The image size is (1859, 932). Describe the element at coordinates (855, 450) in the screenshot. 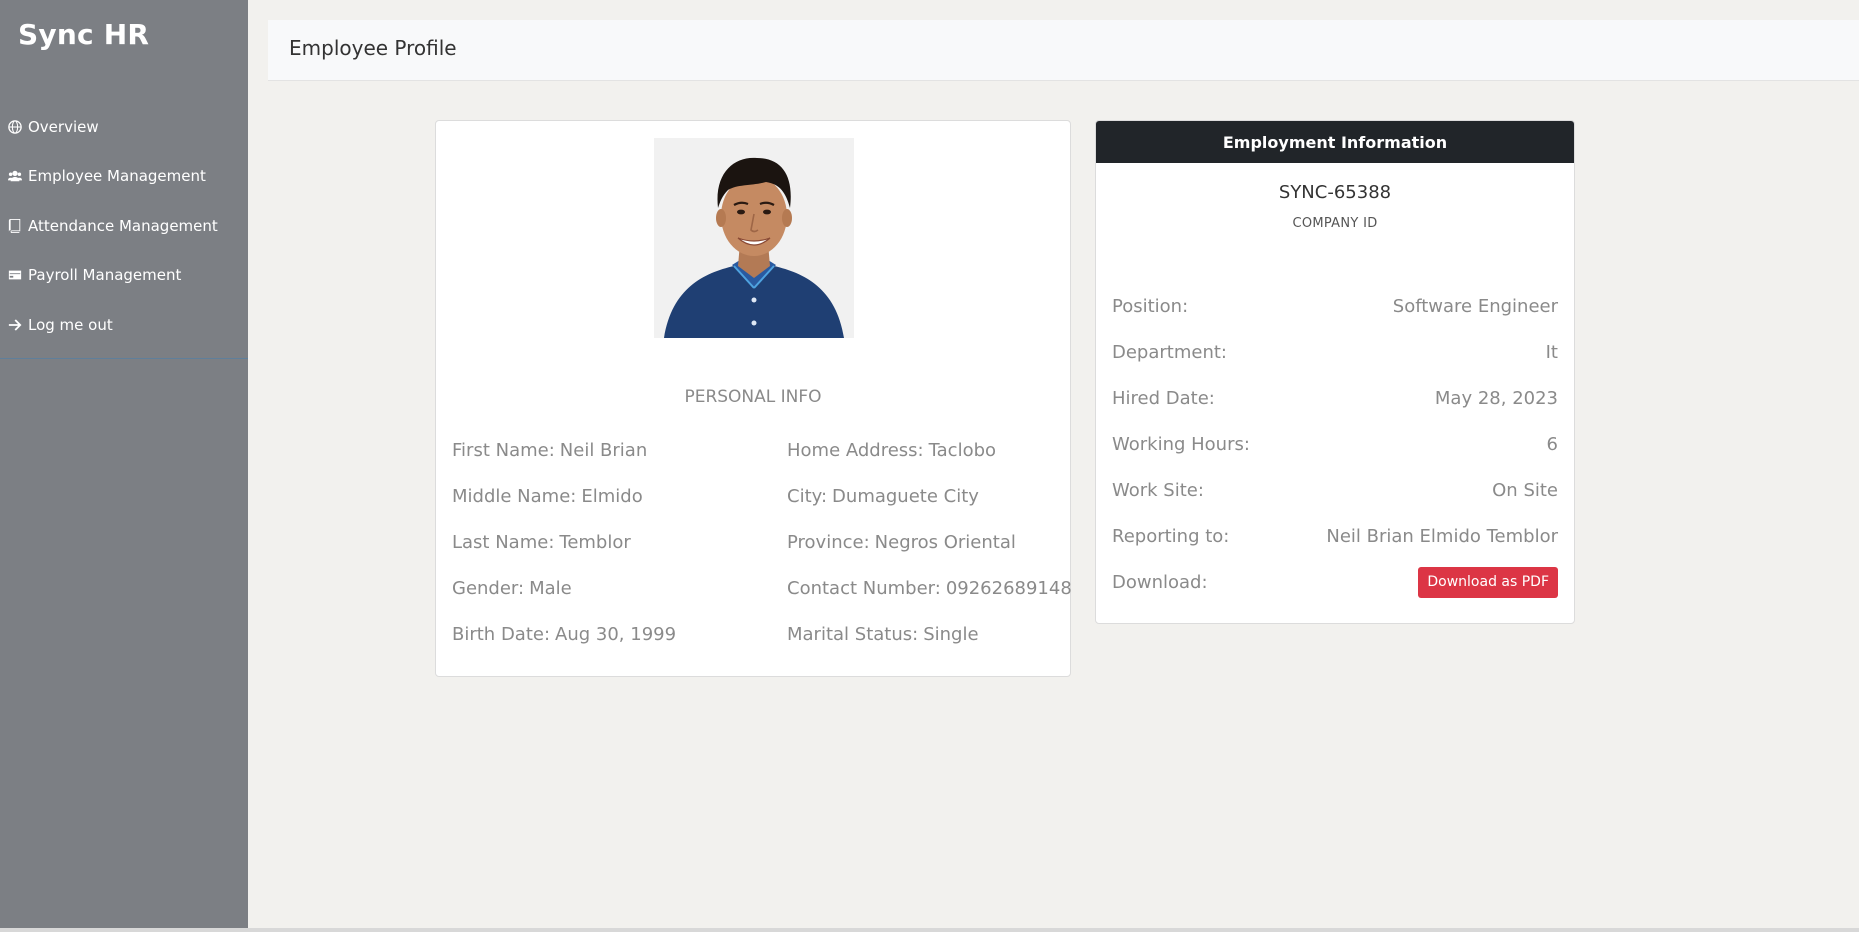

I see `info-label: Home Address:` at that location.